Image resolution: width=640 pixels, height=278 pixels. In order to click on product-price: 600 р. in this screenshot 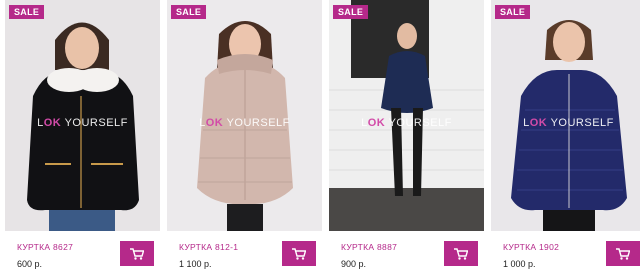, I will do `click(30, 264)`.